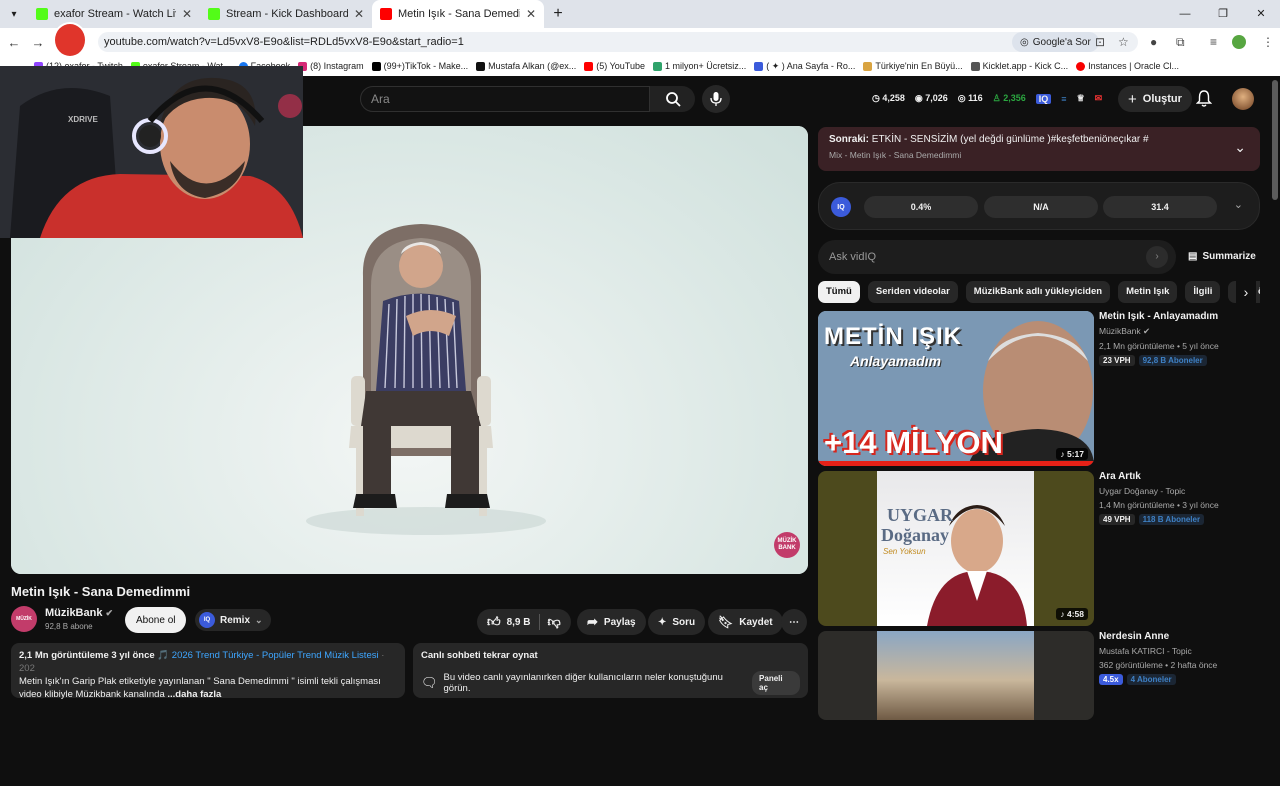 Image resolution: width=1280 pixels, height=786 pixels. Describe the element at coordinates (24, 619) in the screenshot. I see `channel-avatar: MÜZİK` at that location.